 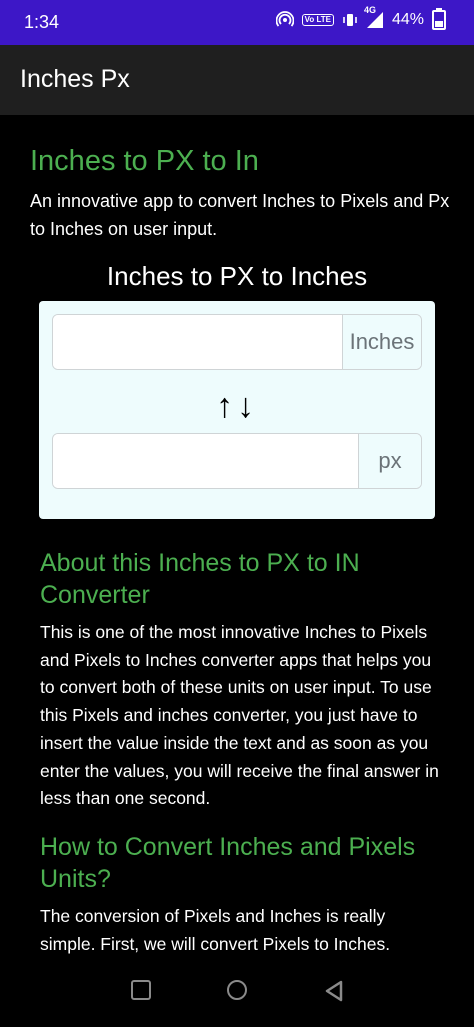 What do you see at coordinates (237, 990) in the screenshot?
I see `home-icon` at bounding box center [237, 990].